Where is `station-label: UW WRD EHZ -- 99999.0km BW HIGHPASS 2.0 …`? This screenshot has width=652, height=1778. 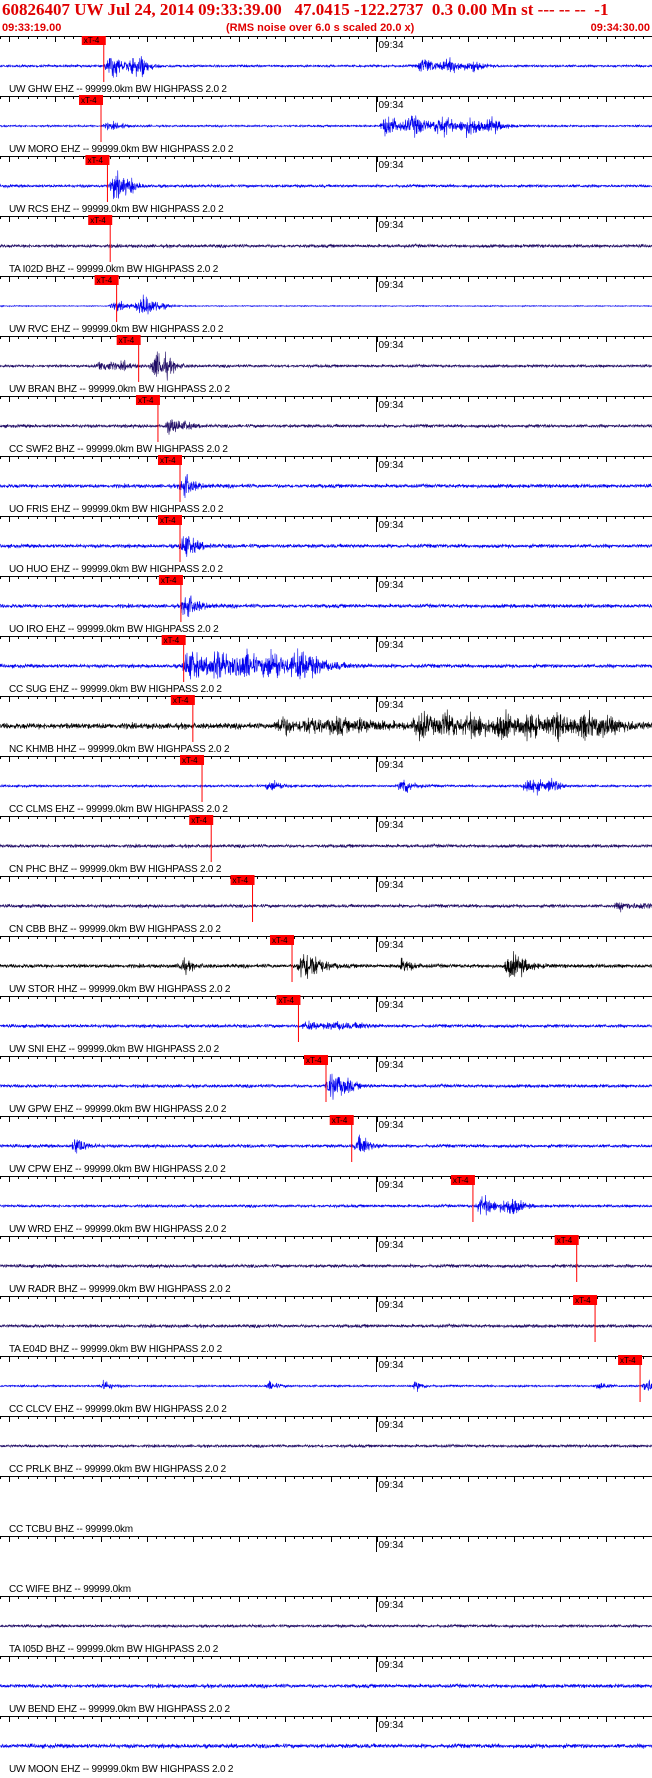
station-label: UW WRD EHZ -- 99999.0km BW HIGHPASS 2.0 … is located at coordinates (118, 1229).